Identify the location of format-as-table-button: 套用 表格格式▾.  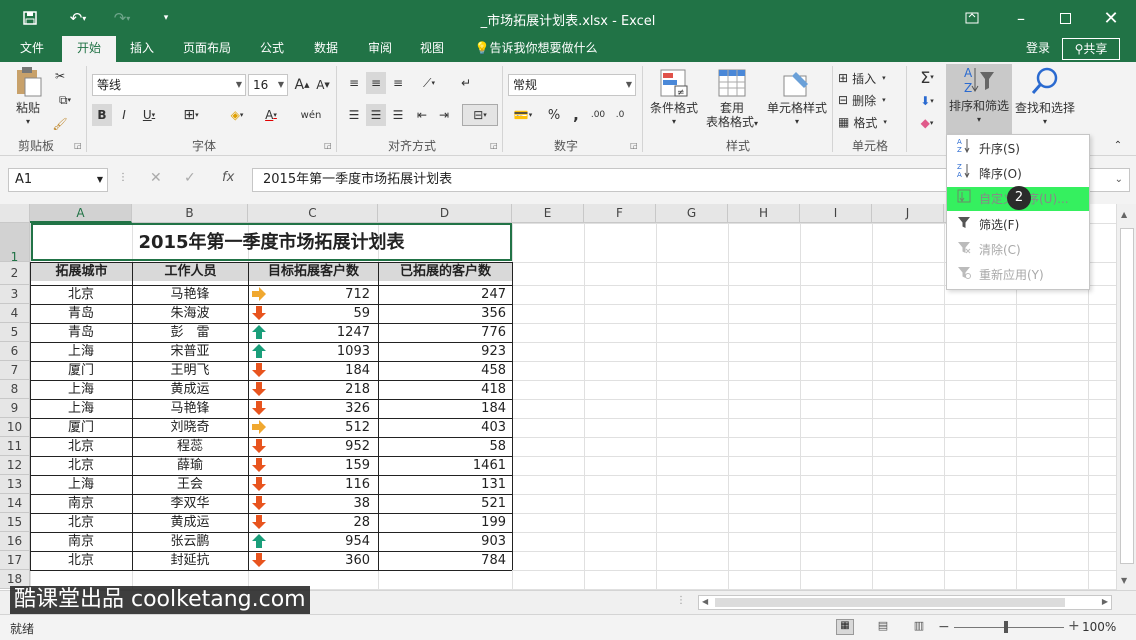
(732, 101).